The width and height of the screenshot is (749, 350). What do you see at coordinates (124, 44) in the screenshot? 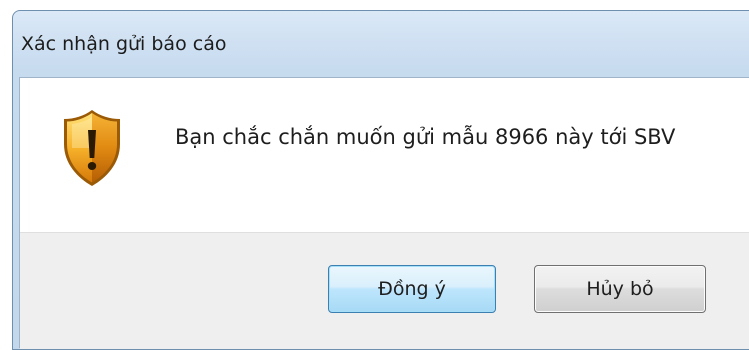
I see `dialog-title: Xác nhận gửi báo cáo` at bounding box center [124, 44].